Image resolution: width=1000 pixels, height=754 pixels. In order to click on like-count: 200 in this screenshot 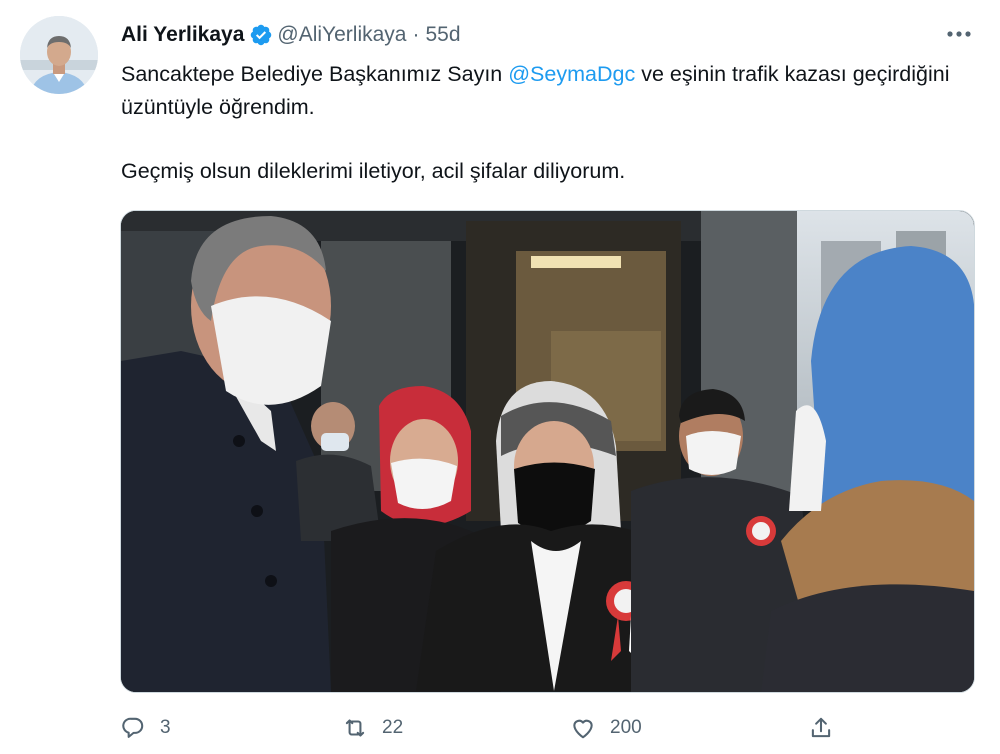, I will do `click(626, 727)`.